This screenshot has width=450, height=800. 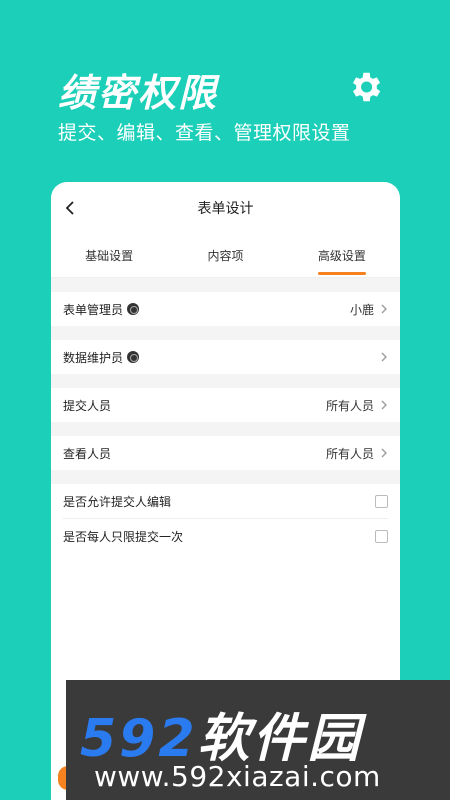 I want to click on once-only-checkbox, so click(x=381, y=536).